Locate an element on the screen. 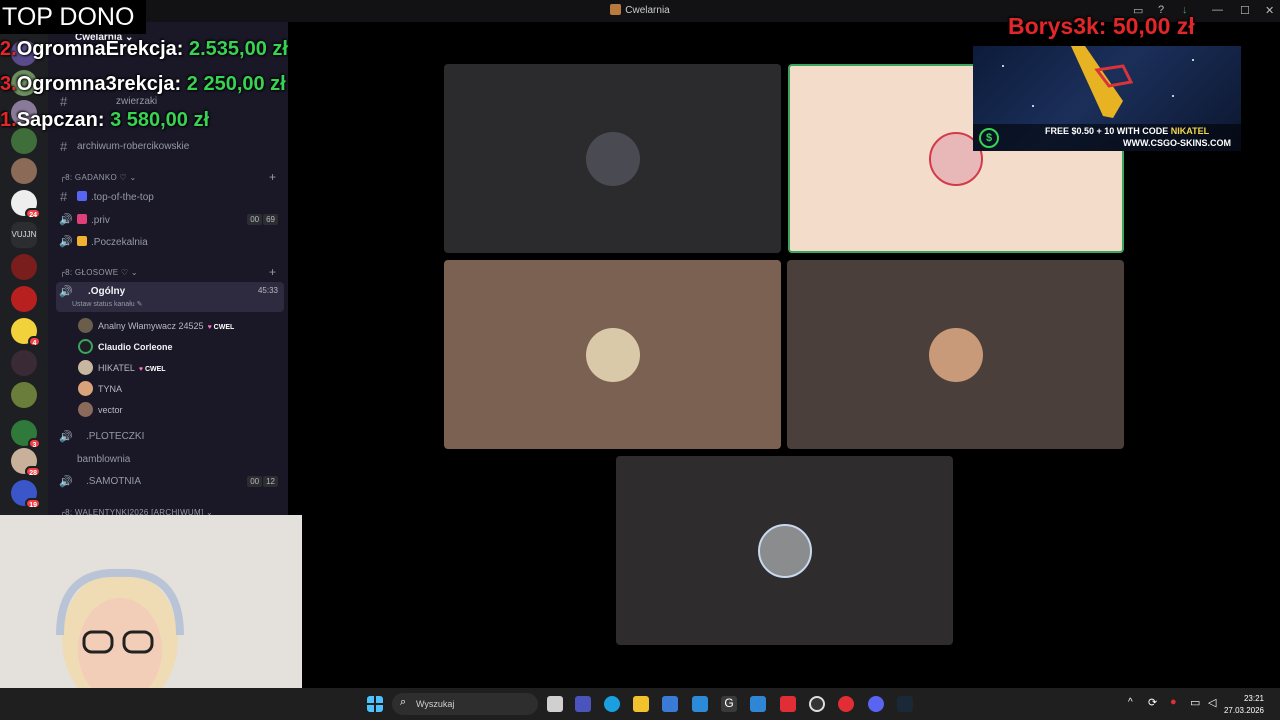 This screenshot has height=720, width=1280. server-icon: 4 is located at coordinates (26, 332).